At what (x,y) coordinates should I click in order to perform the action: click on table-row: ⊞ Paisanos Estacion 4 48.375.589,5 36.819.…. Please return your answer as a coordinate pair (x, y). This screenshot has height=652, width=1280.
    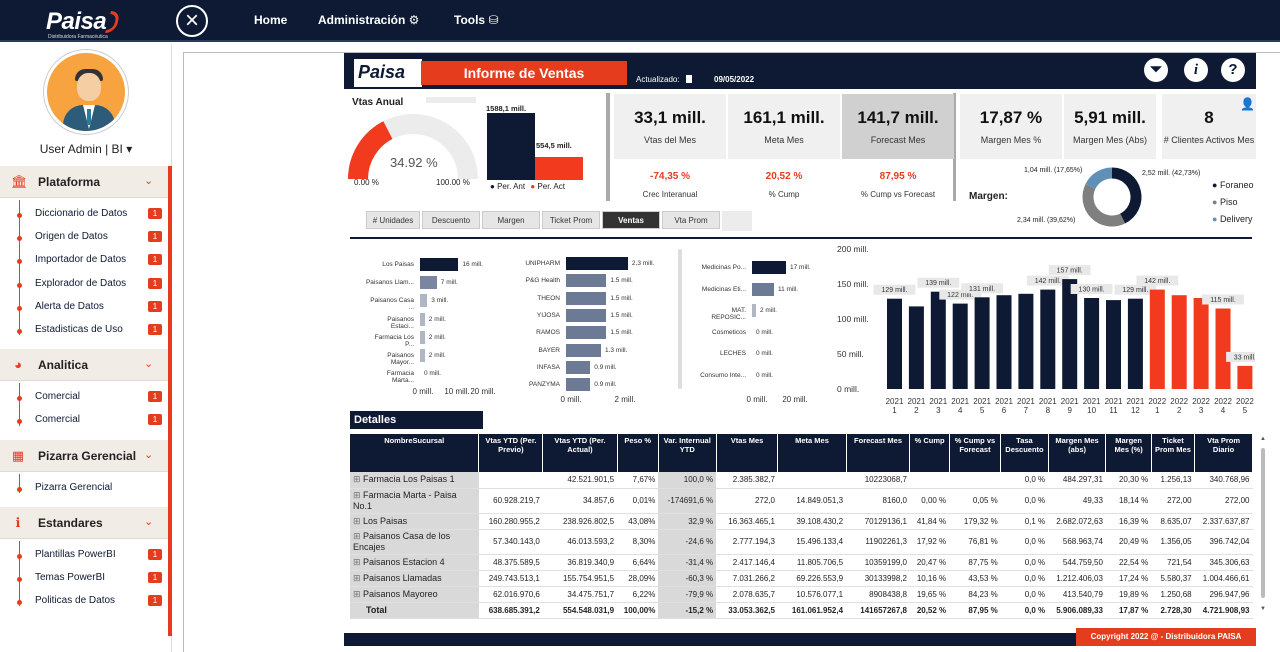
    Looking at the image, I should click on (801, 562).